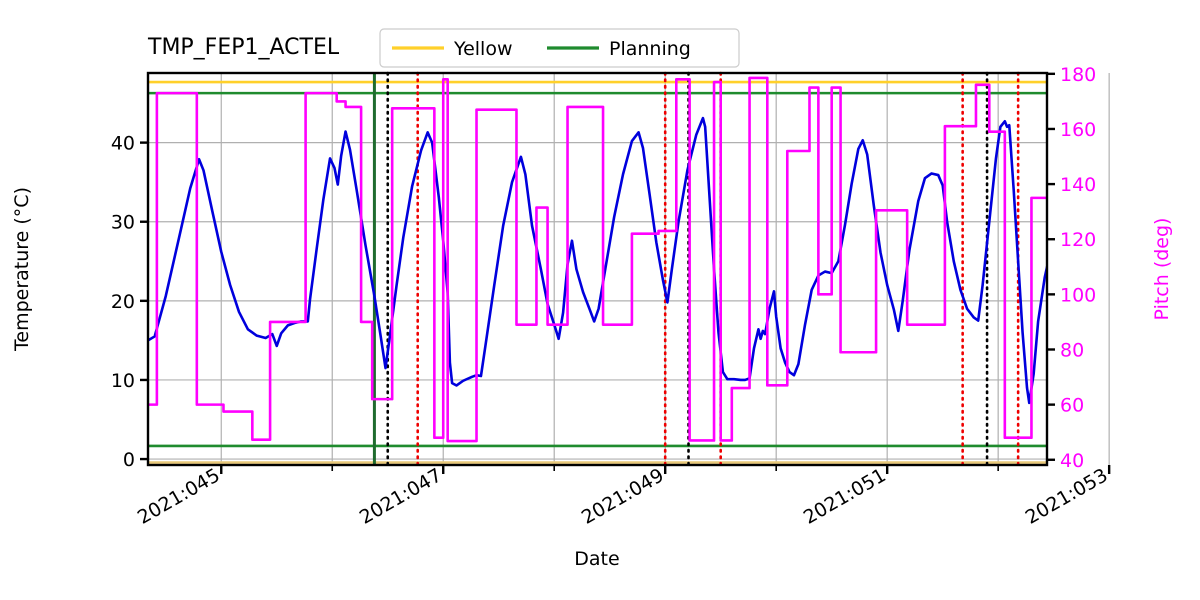 The image size is (1200, 600). What do you see at coordinates (123, 223) in the screenshot?
I see `y-tick-label-left: 30` at bounding box center [123, 223].